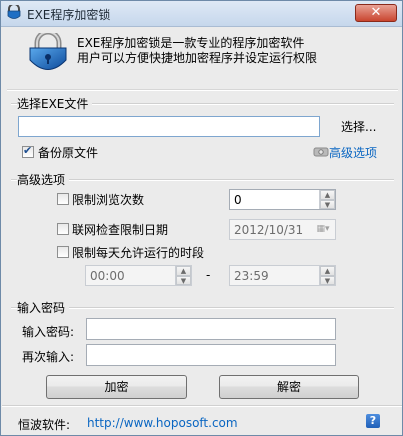 Image resolution: width=403 pixels, height=436 pixels. Describe the element at coordinates (282, 229) in the screenshot. I see `net-date-picker: ▦▾` at that location.